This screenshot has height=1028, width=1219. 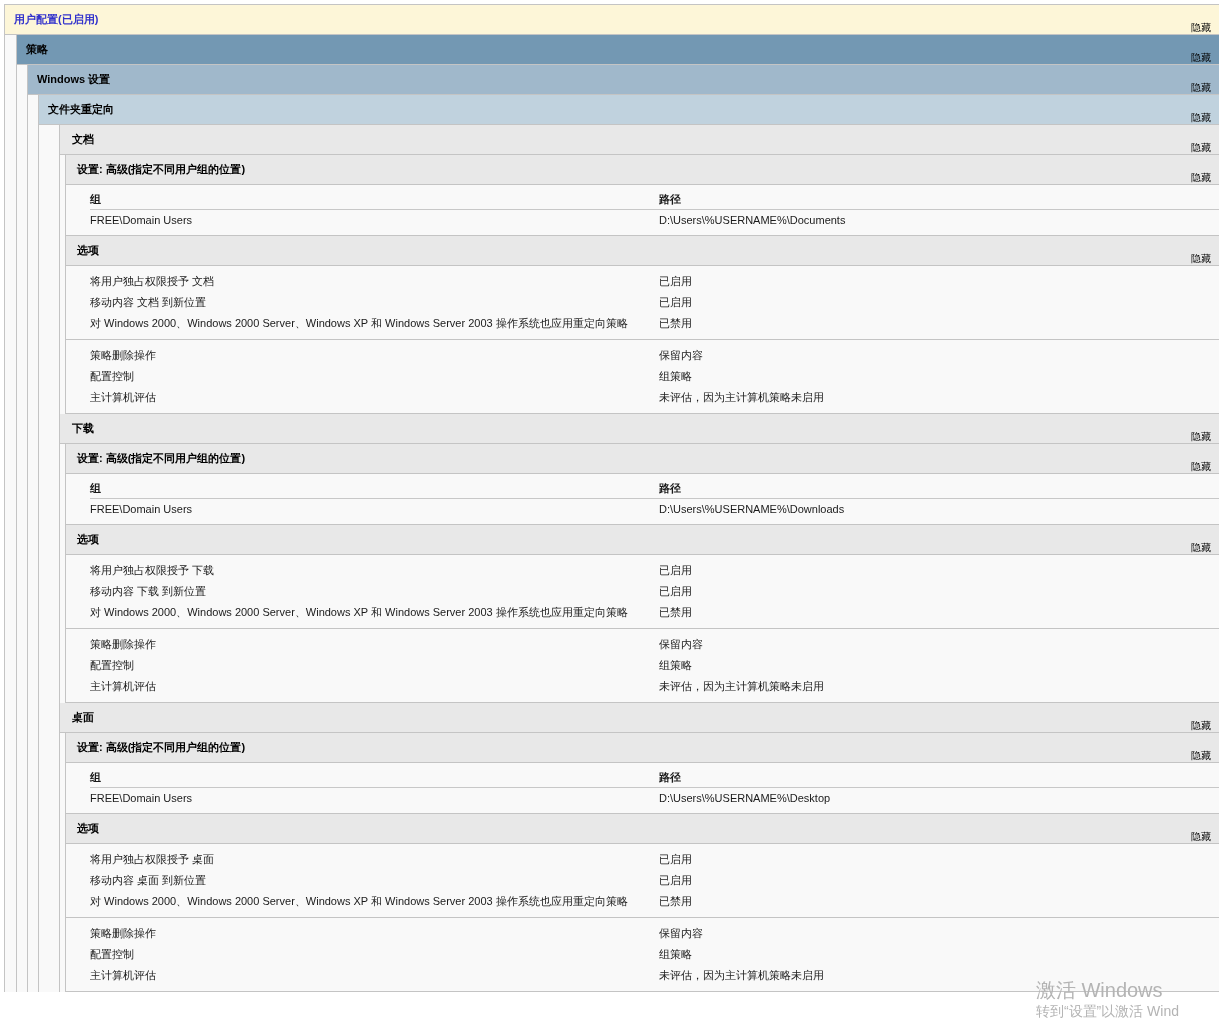 What do you see at coordinates (80, 109) in the screenshot?
I see `section-title: 文件夹重定向` at bounding box center [80, 109].